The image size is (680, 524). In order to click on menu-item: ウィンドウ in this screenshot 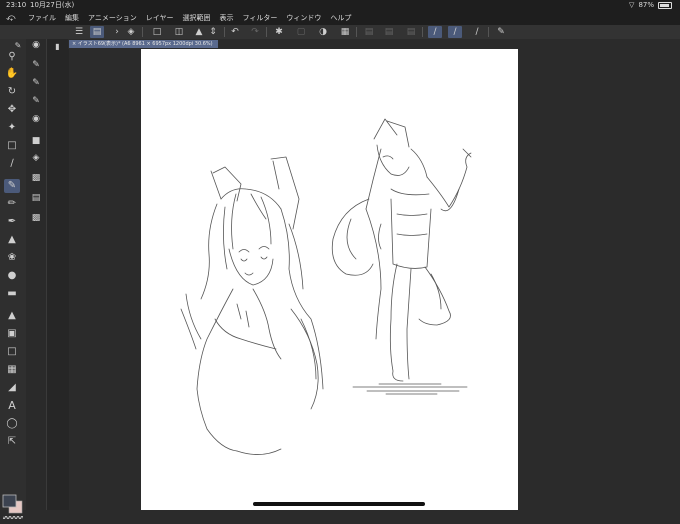, I will do `click(303, 18)`.